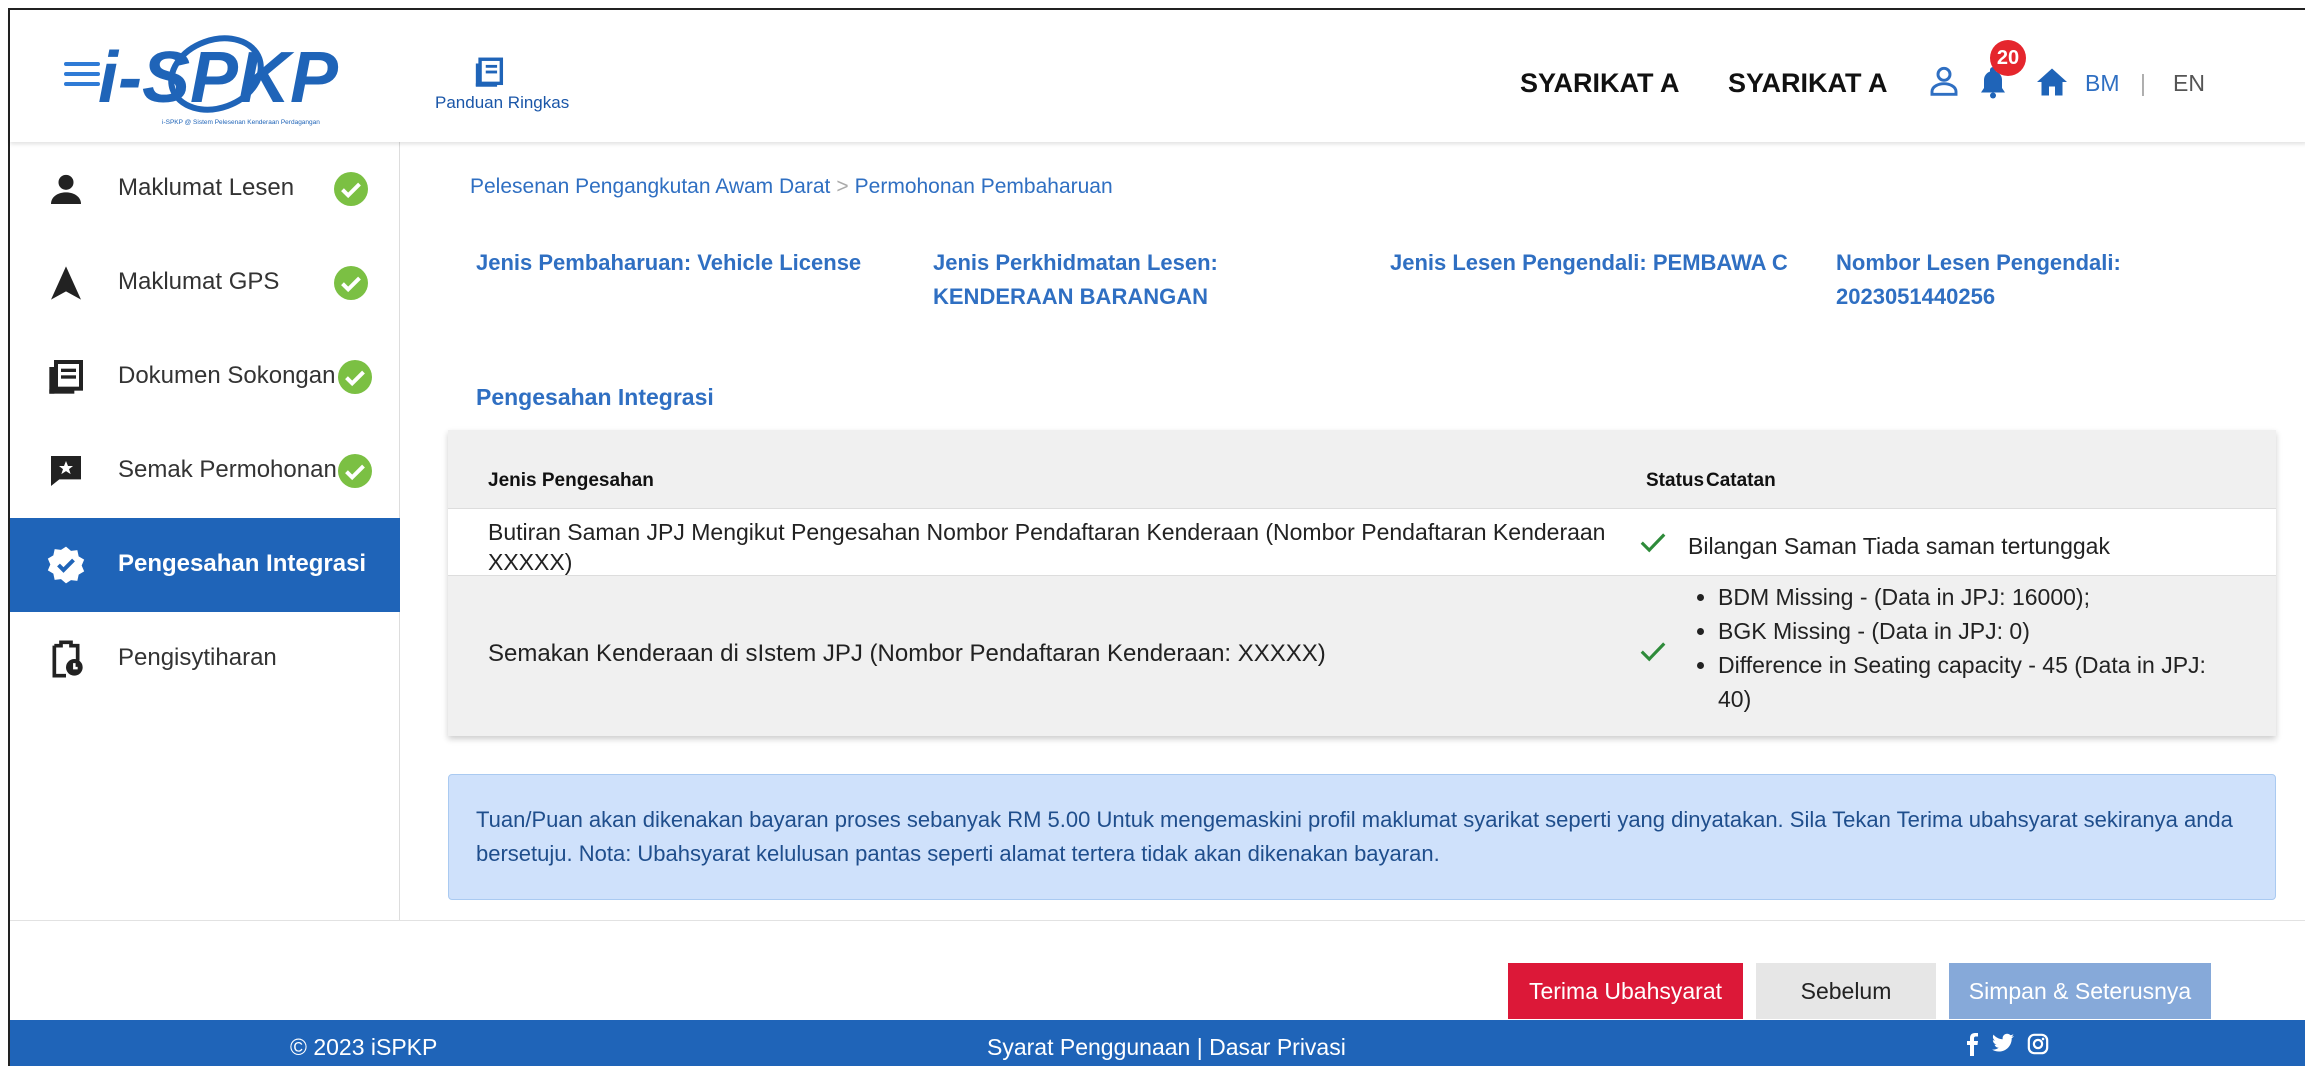 The image size is (2305, 1066). What do you see at coordinates (1972, 1044) in the screenshot?
I see `facebook-icon` at bounding box center [1972, 1044].